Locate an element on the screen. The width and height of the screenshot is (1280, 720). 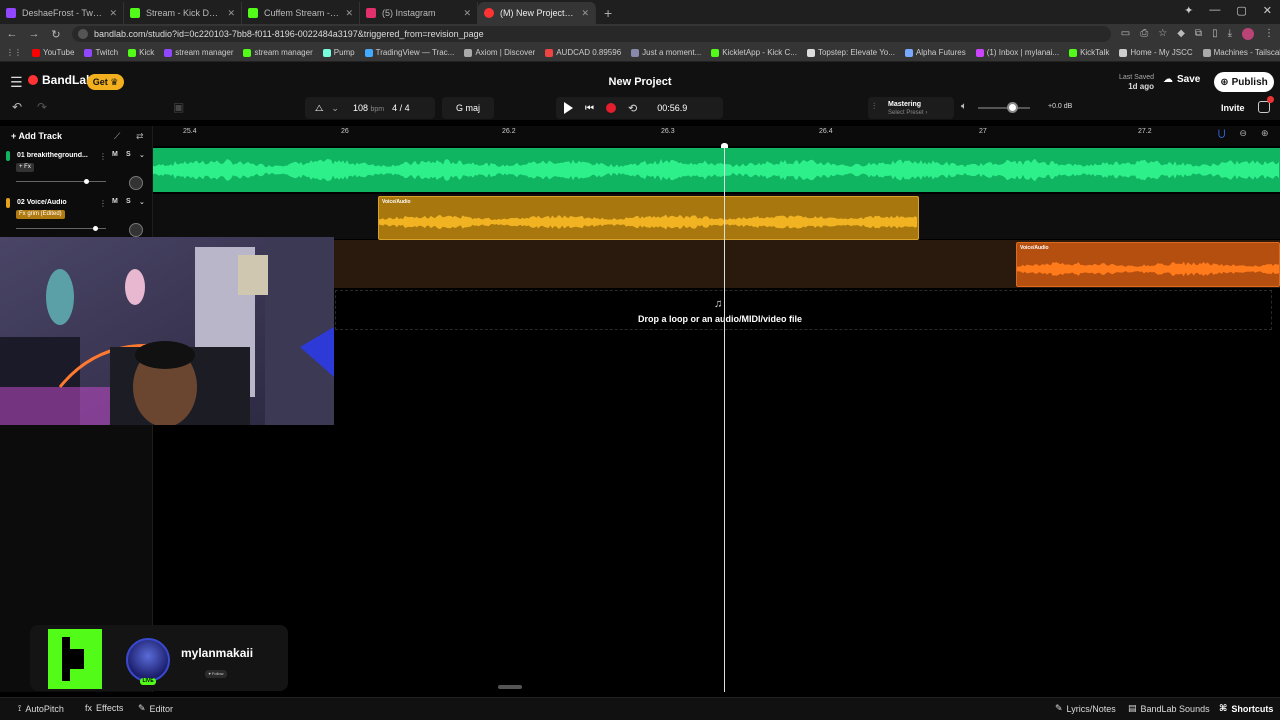
effects-button: fx Effects is located at coordinates (104, 708).